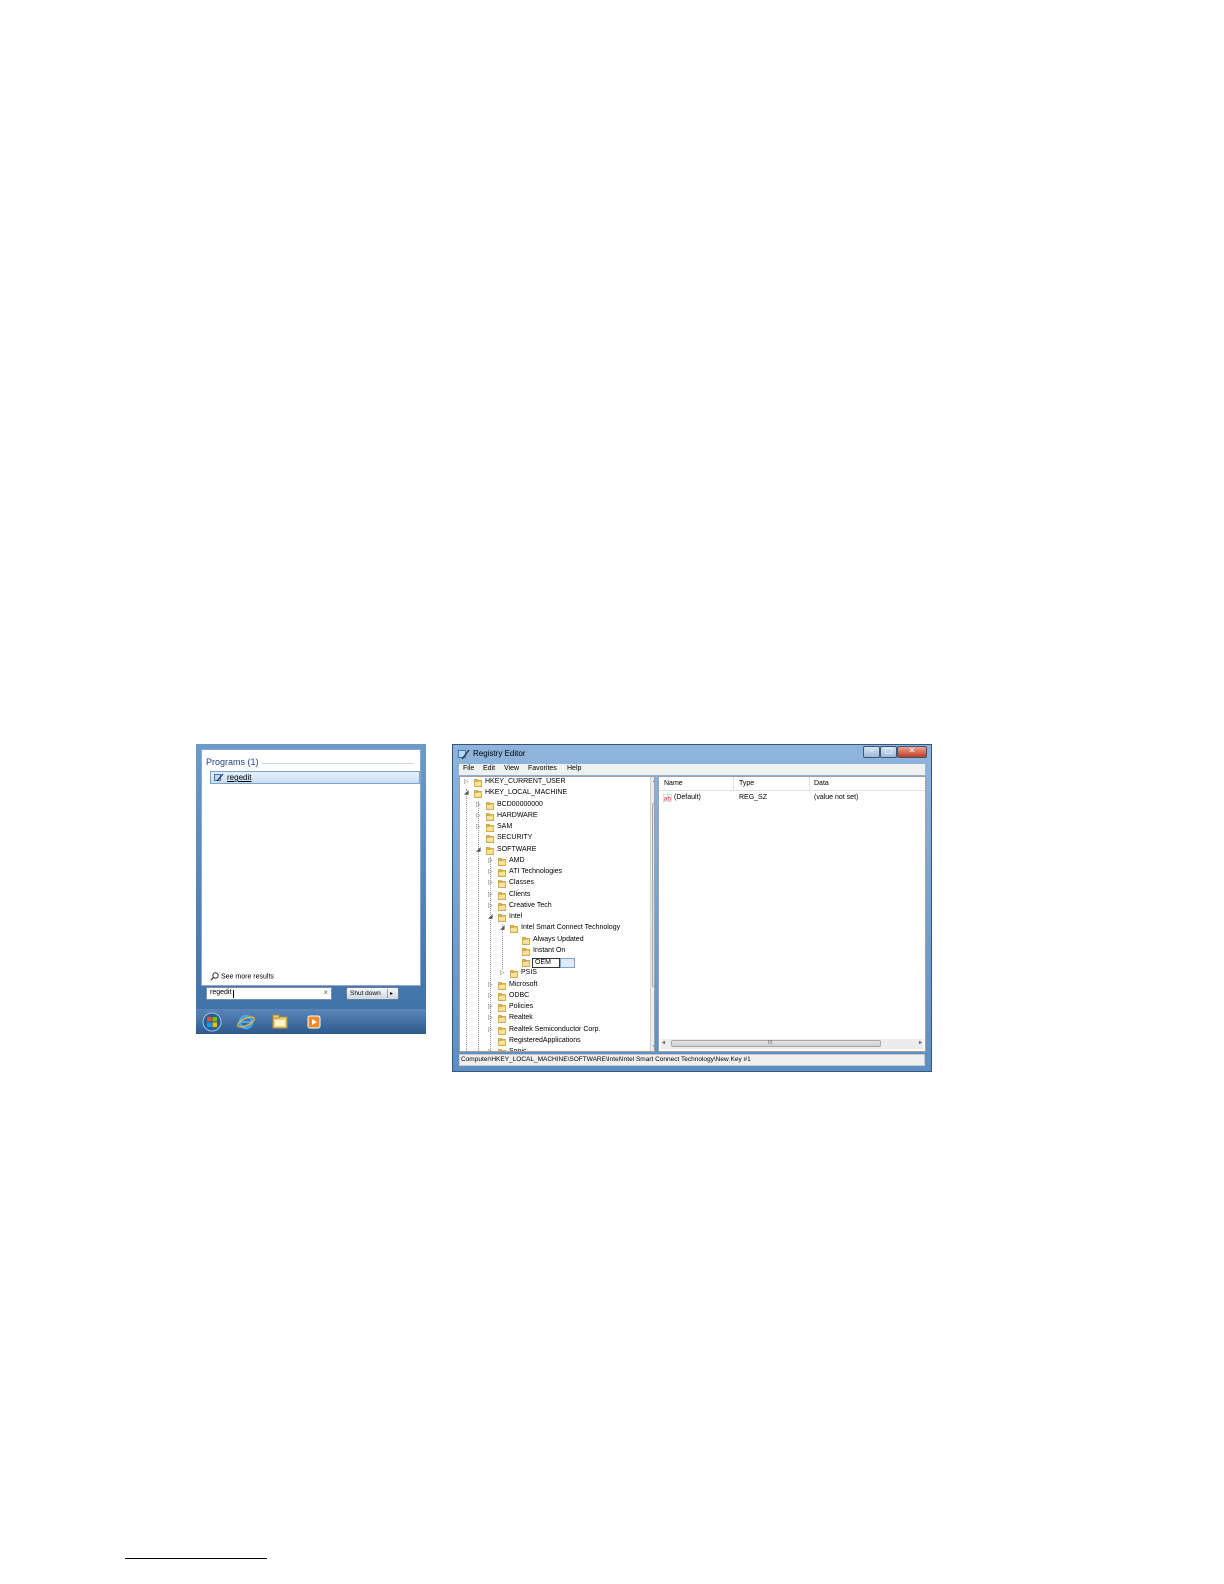 This screenshot has width=1224, height=1584. I want to click on scroll-right-icon: ▸, so click(920, 1042).